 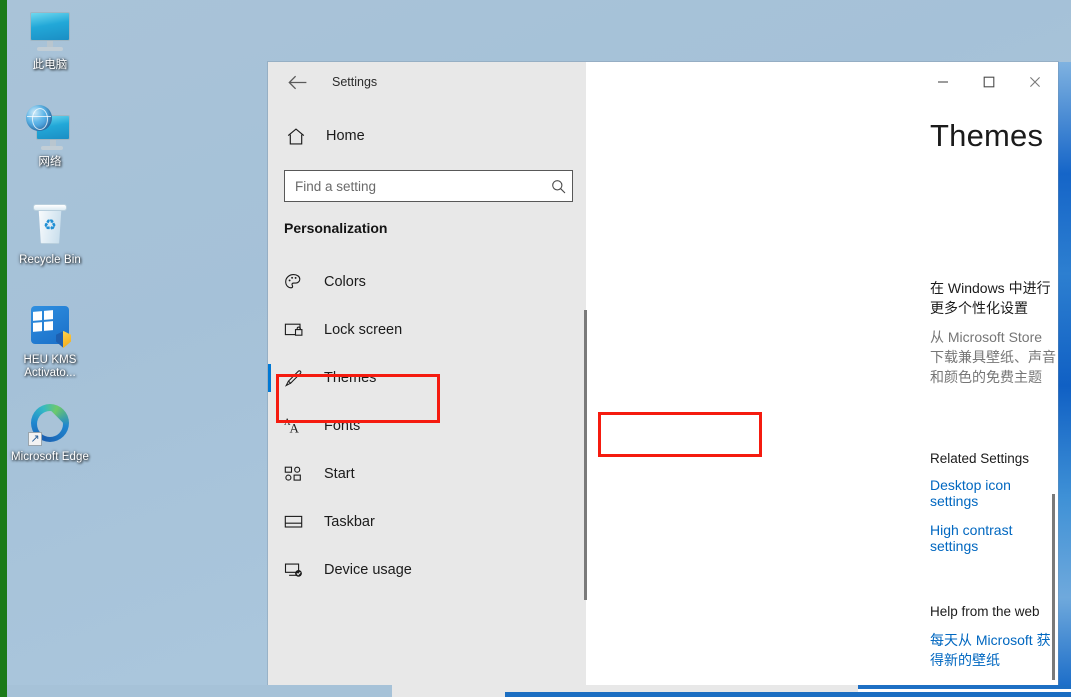 I want to click on screen-left-green-edge, so click(x=3, y=348).